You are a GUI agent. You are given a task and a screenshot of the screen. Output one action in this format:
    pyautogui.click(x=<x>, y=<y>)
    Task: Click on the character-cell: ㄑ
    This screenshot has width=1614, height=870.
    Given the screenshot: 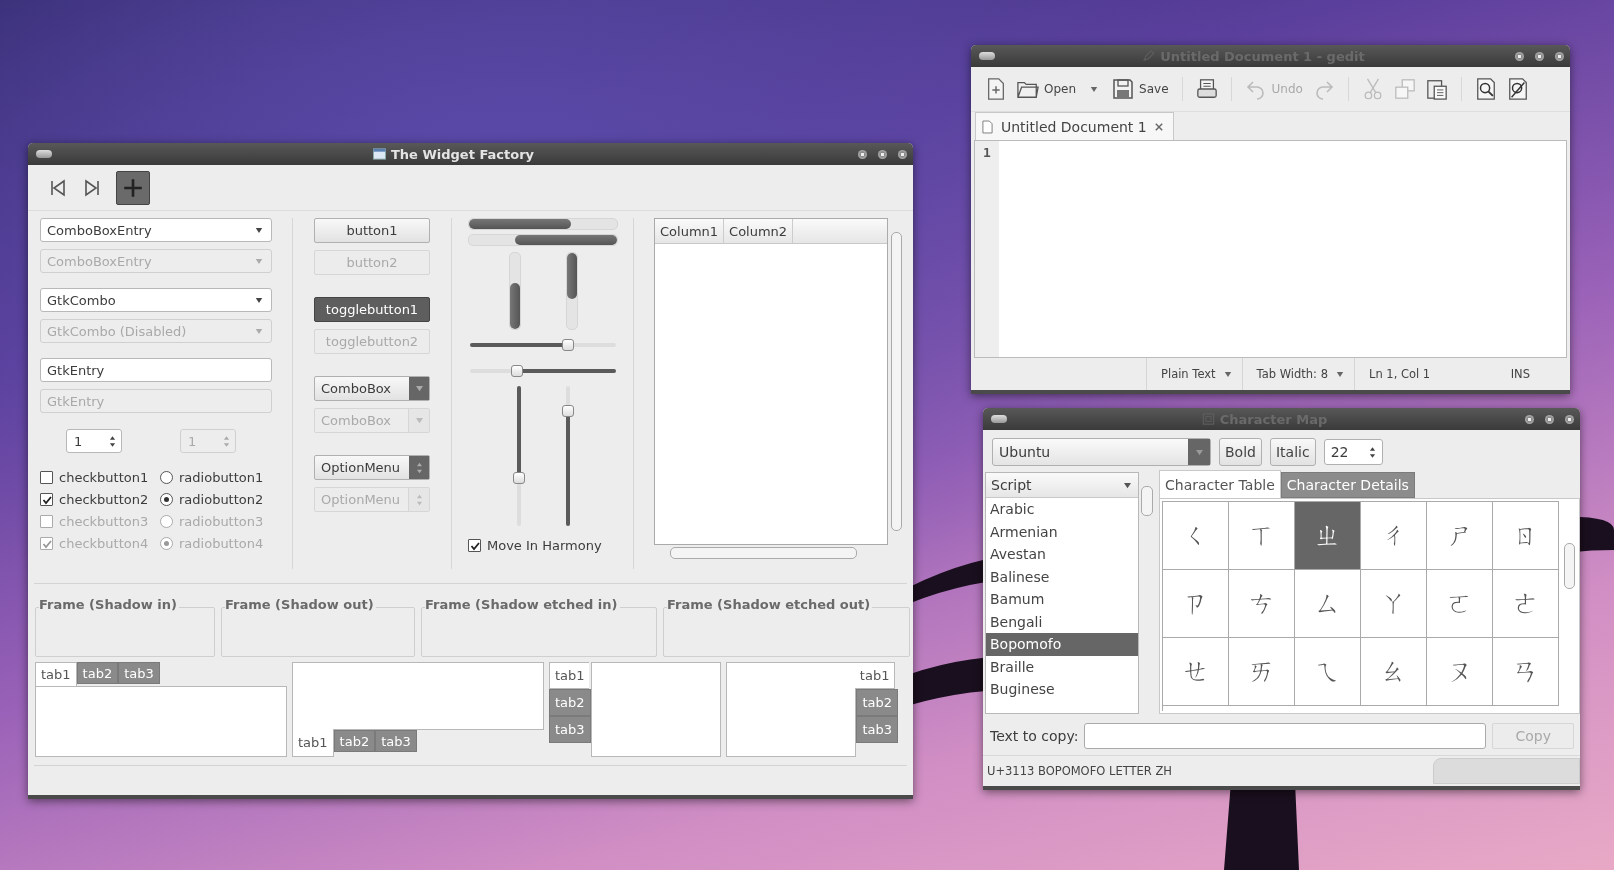 What is the action you would take?
    pyautogui.click(x=1196, y=536)
    